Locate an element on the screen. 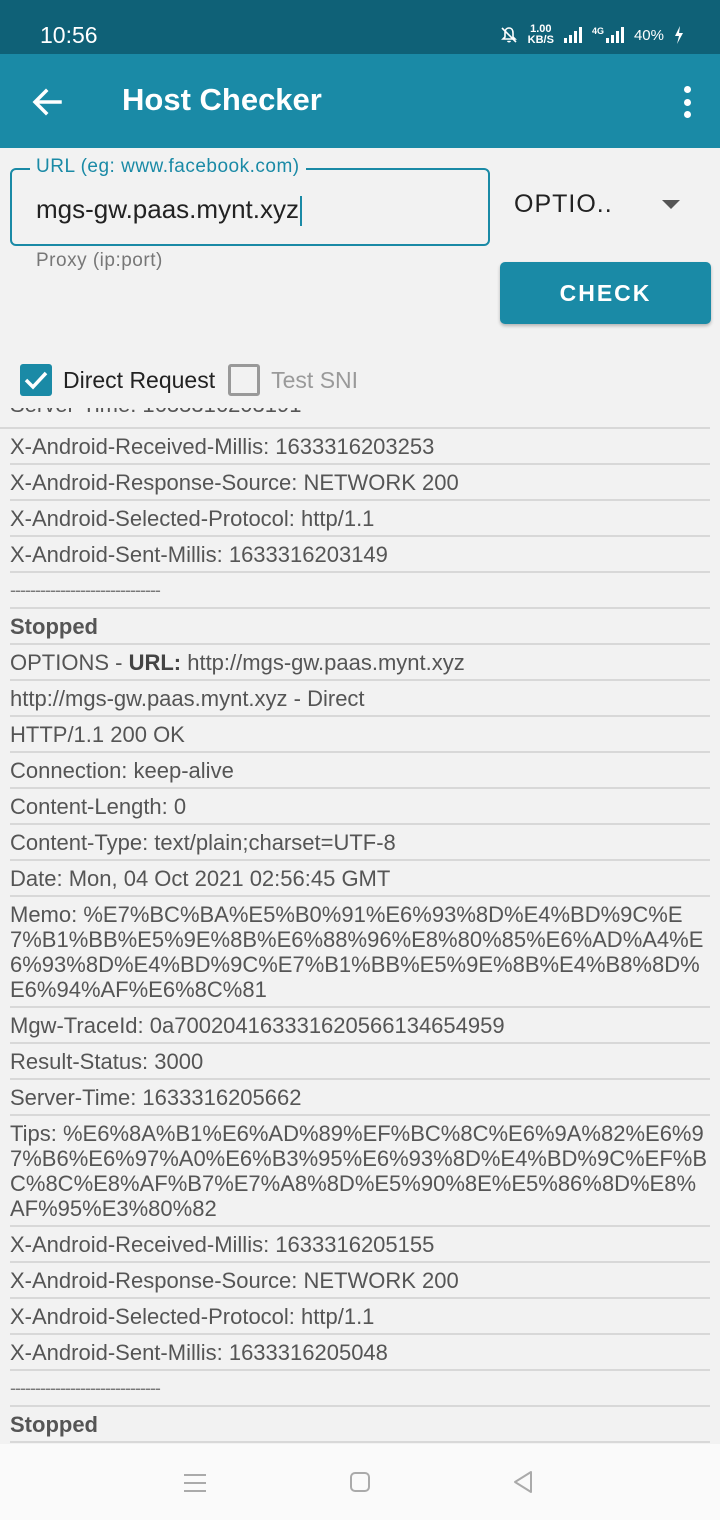 The image size is (720, 1520). log-line-partial: Server-Time: 1633316203191 is located at coordinates (355, 418).